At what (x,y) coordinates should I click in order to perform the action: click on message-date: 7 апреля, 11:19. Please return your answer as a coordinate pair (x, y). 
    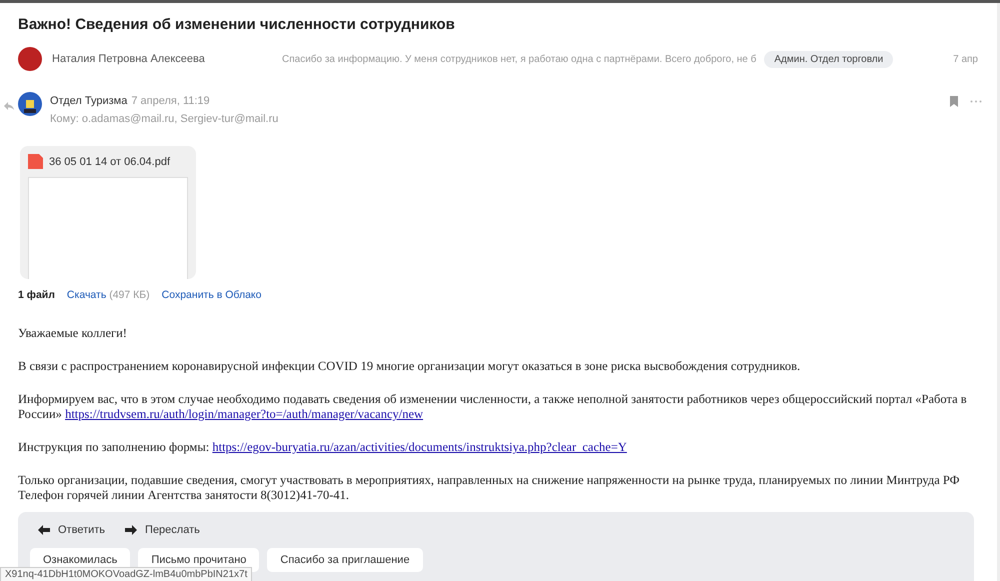
    Looking at the image, I should click on (170, 101).